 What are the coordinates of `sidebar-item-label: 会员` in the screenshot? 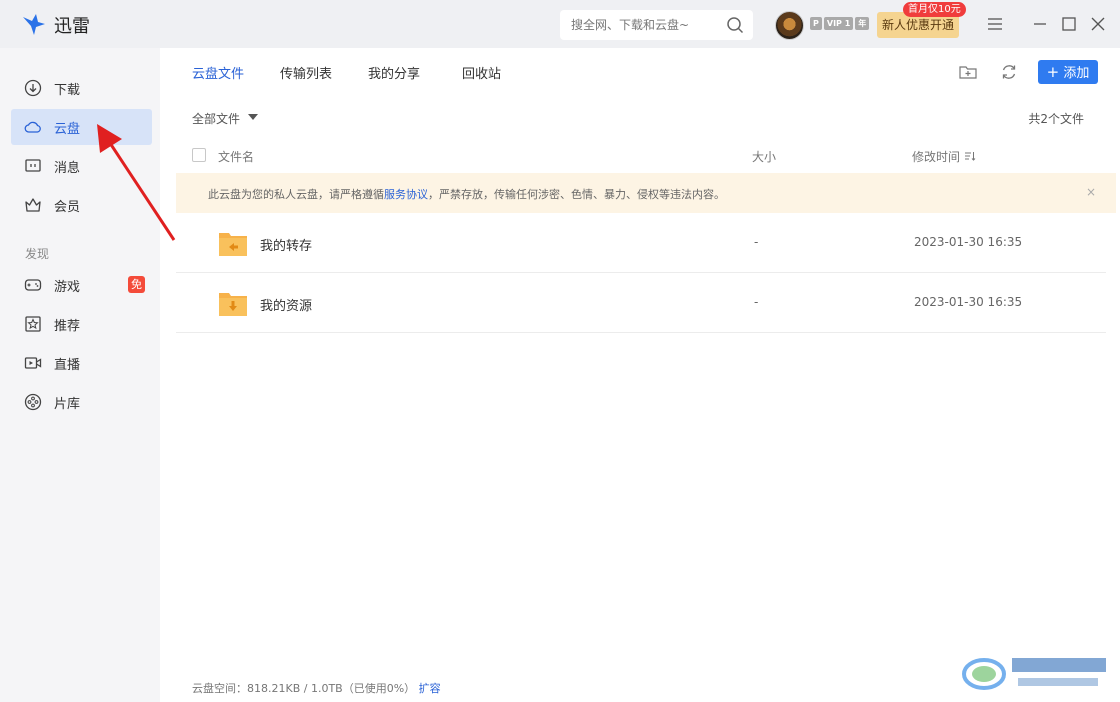 It's located at (67, 207).